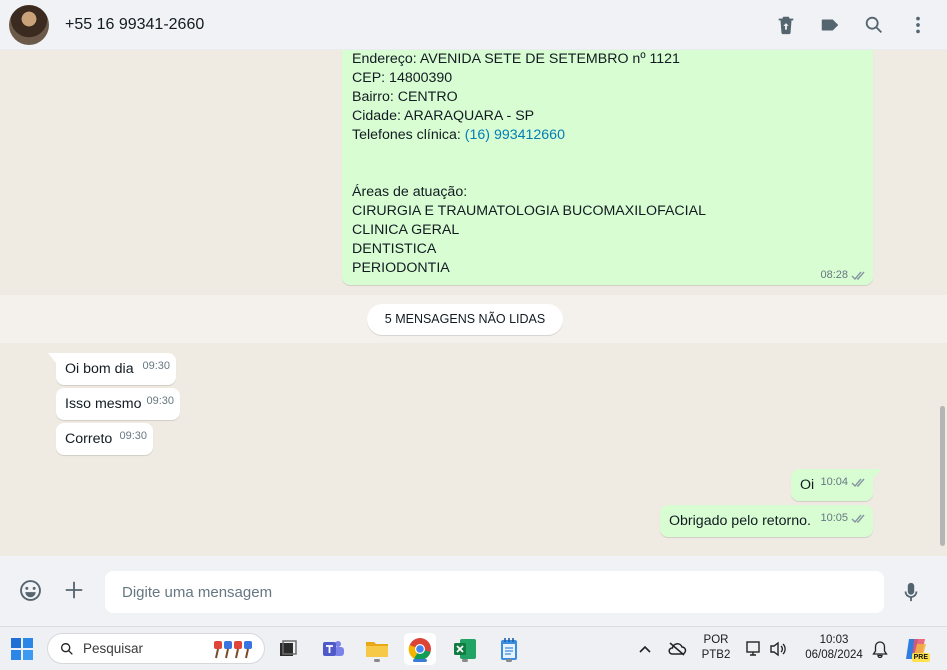  I want to click on areas-title: Áreas de atuação:, so click(410, 192).